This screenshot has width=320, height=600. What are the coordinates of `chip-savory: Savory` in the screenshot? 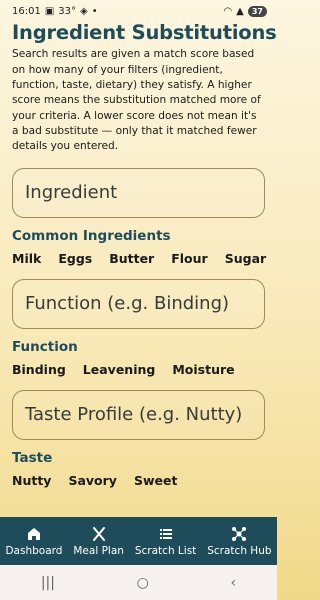 It's located at (92, 480).